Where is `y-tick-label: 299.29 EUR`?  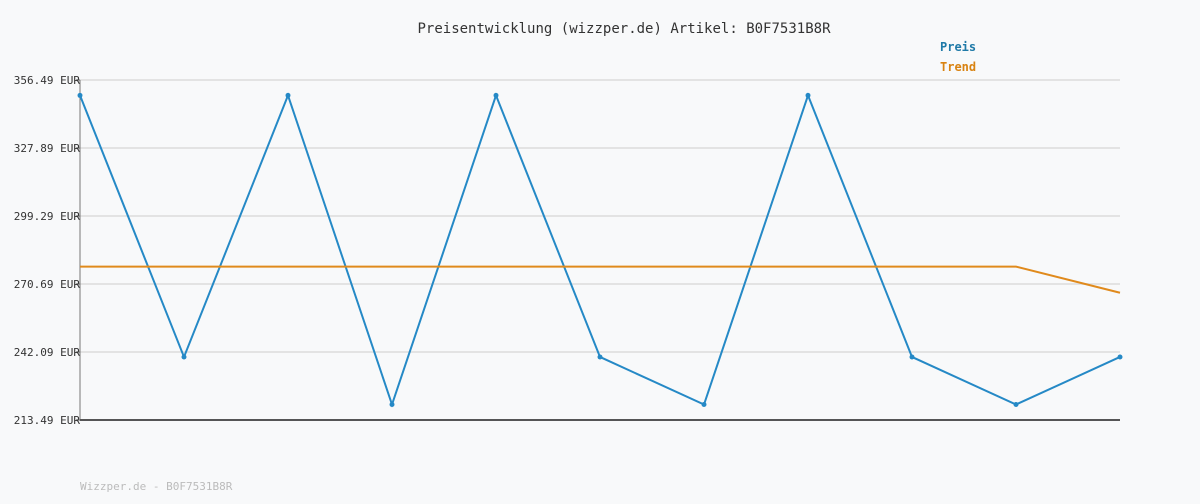 y-tick-label: 299.29 EUR is located at coordinates (47, 216).